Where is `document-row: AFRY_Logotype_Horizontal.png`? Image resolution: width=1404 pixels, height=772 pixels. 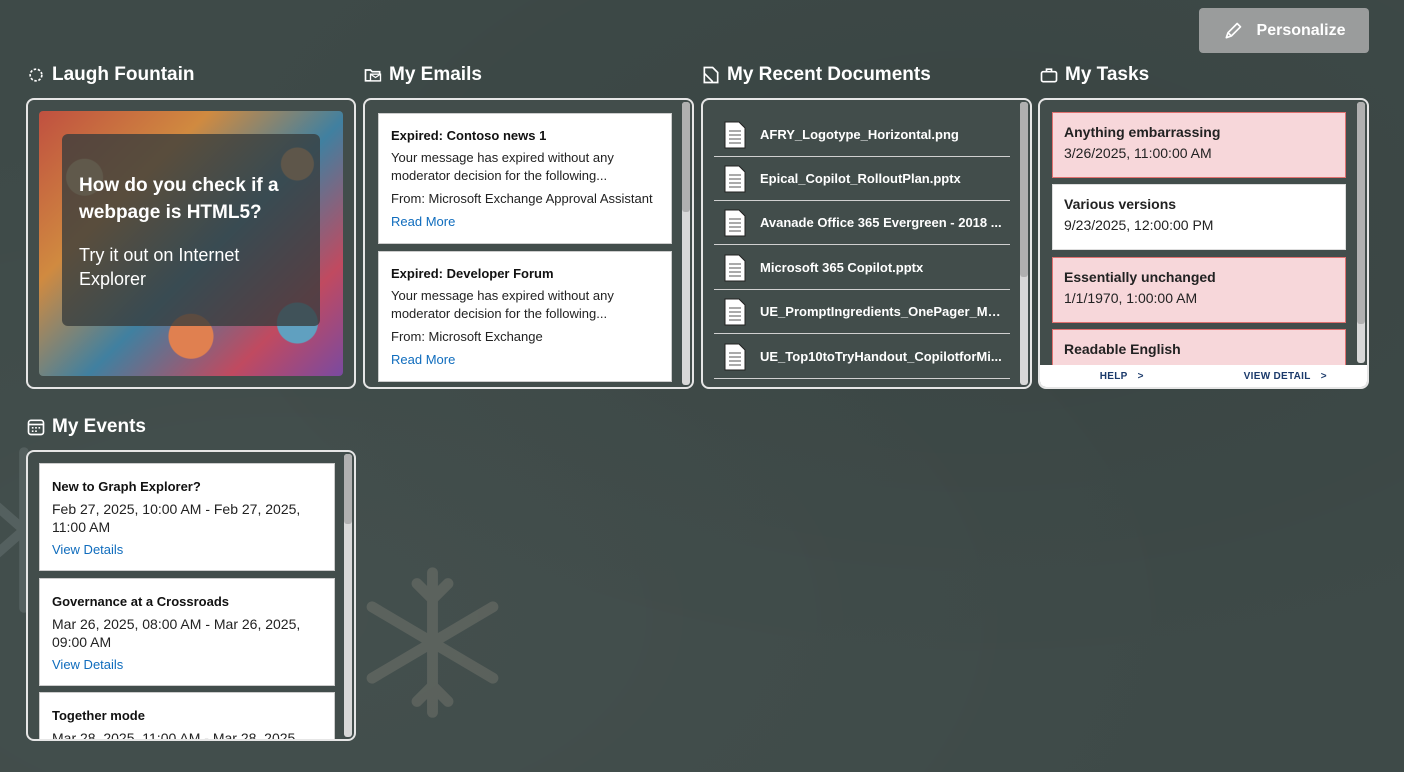
document-row: AFRY_Logotype_Horizontal.png is located at coordinates (862, 135).